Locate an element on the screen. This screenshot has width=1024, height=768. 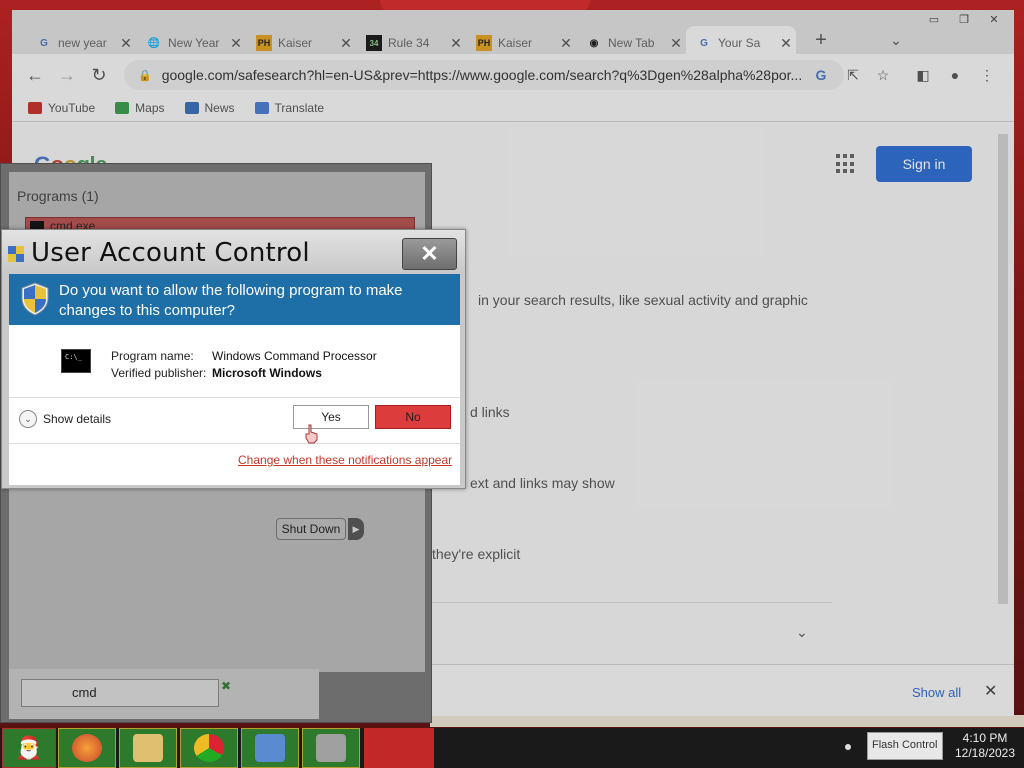
taskbar-computer is located at coordinates (270, 748).